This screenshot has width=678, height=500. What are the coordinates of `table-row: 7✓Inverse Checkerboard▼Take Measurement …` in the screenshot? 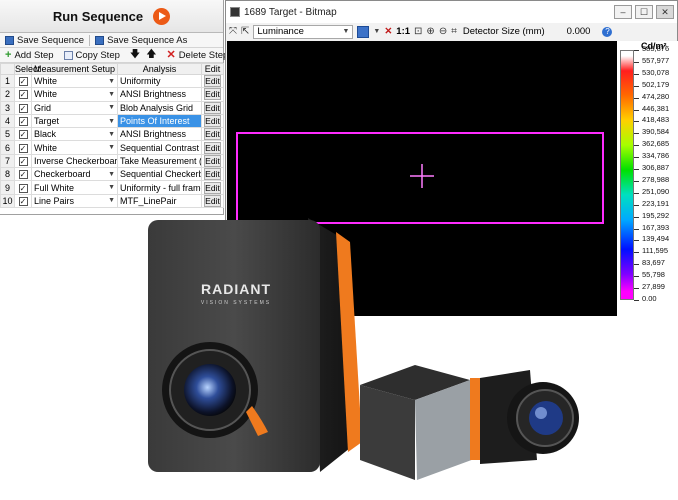 It's located at (112, 161).